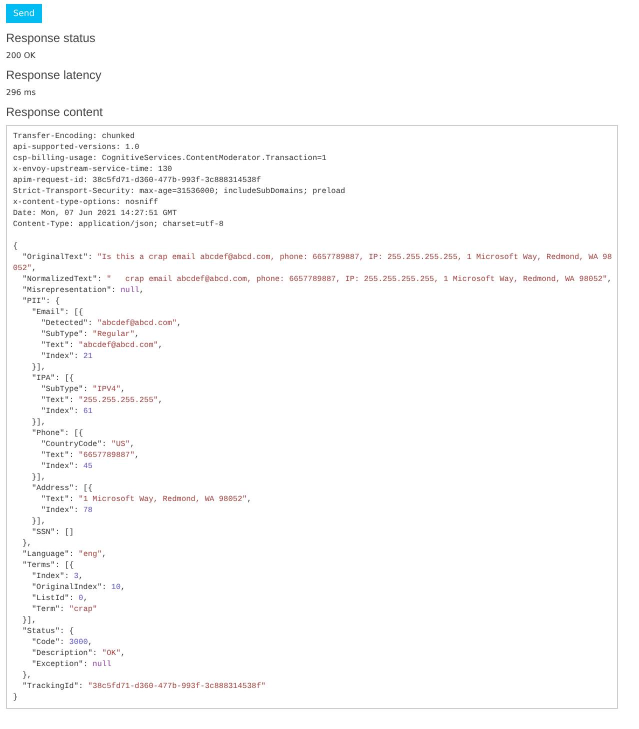  Describe the element at coordinates (21, 92) in the screenshot. I see `section-value: 296 ms` at that location.